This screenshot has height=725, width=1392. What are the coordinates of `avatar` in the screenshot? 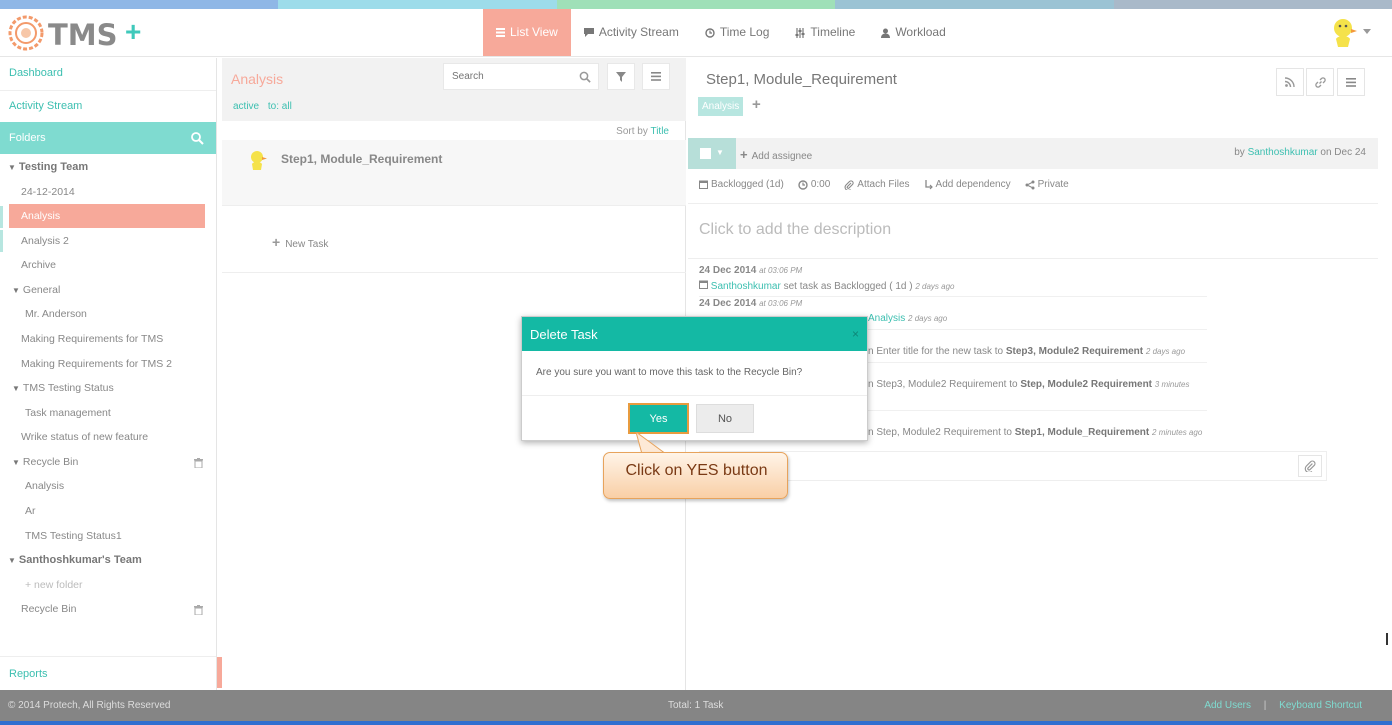 It's located at (1345, 33).